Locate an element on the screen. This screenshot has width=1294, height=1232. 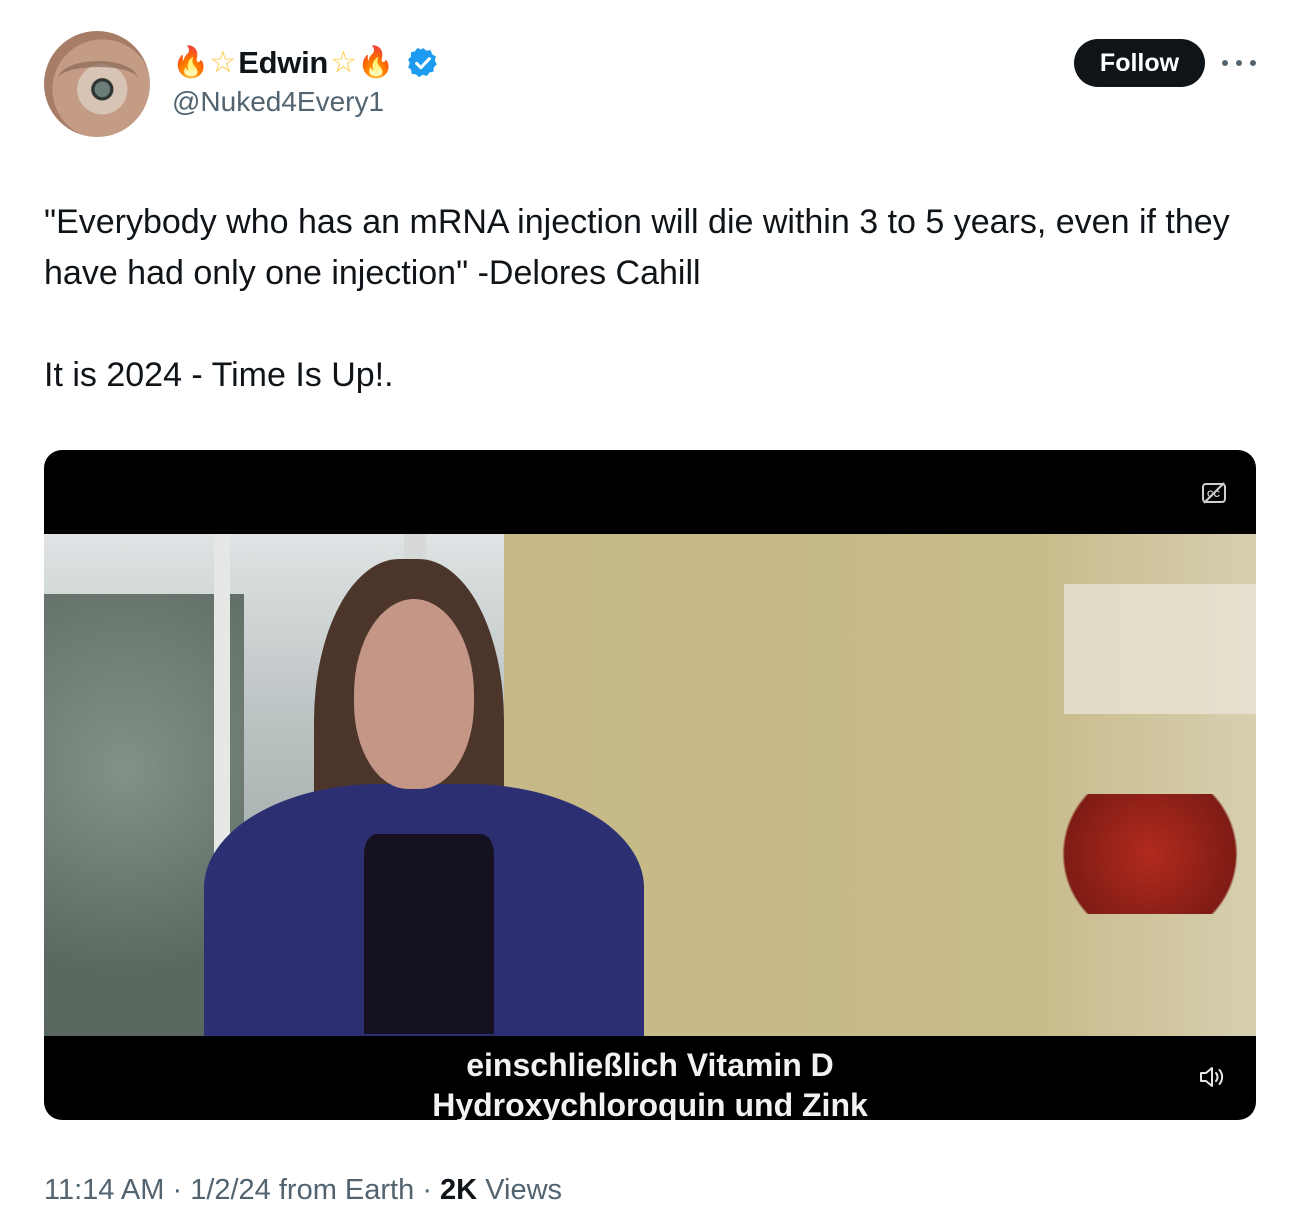
tweet-time: 11:14 AM is located at coordinates (104, 1190).